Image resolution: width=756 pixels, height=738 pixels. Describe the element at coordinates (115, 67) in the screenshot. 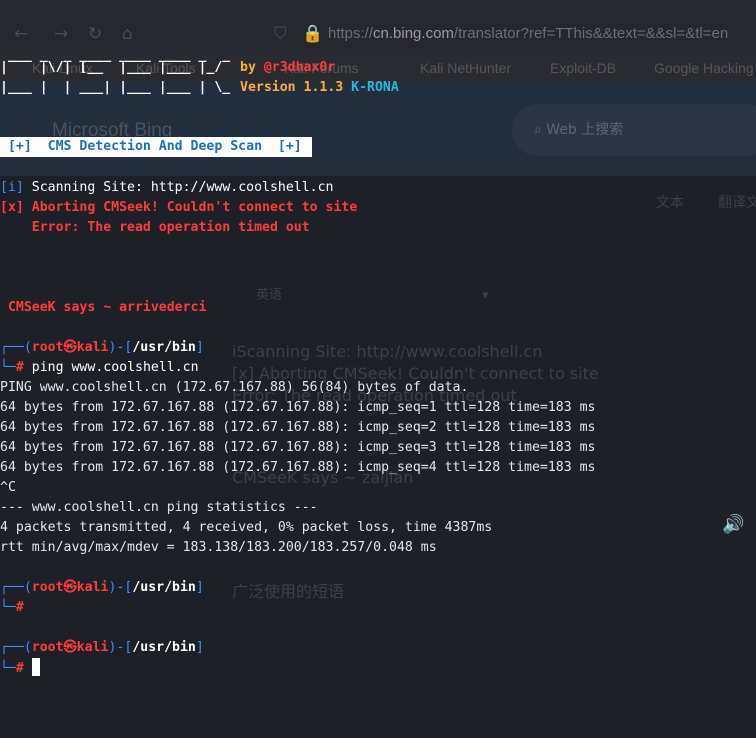

I see `ascii-art-line-2: | |\/| [__ |___ |___ |_/` at that location.